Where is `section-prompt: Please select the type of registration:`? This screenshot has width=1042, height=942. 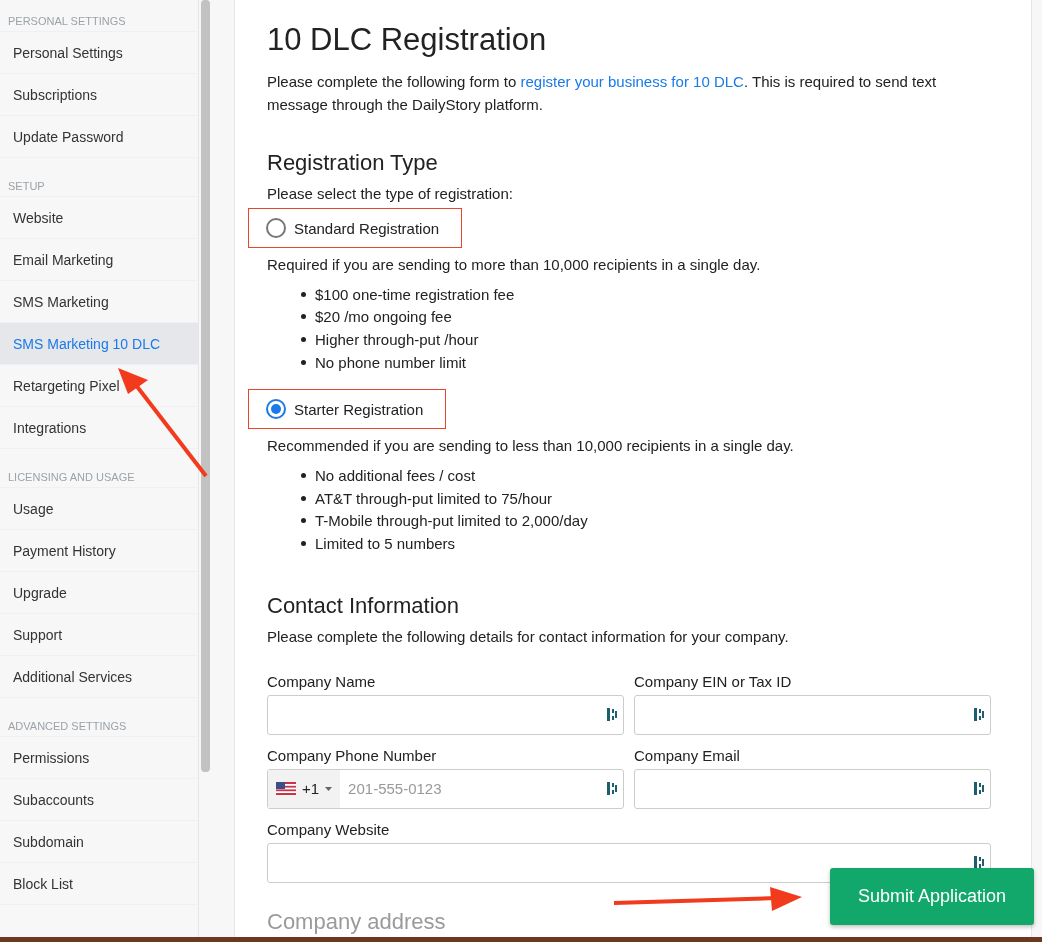
section-prompt: Please select the type of registration: is located at coordinates (390, 193).